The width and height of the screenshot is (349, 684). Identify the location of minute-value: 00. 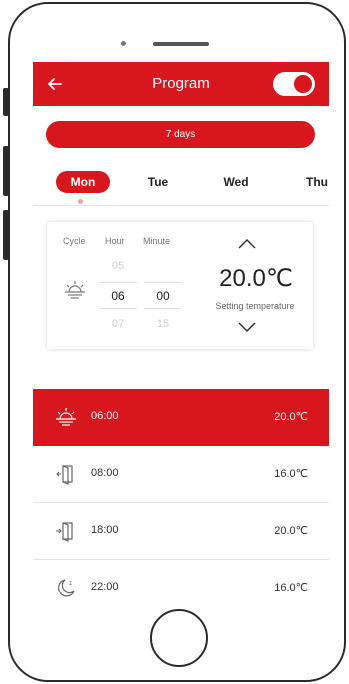
(163, 296).